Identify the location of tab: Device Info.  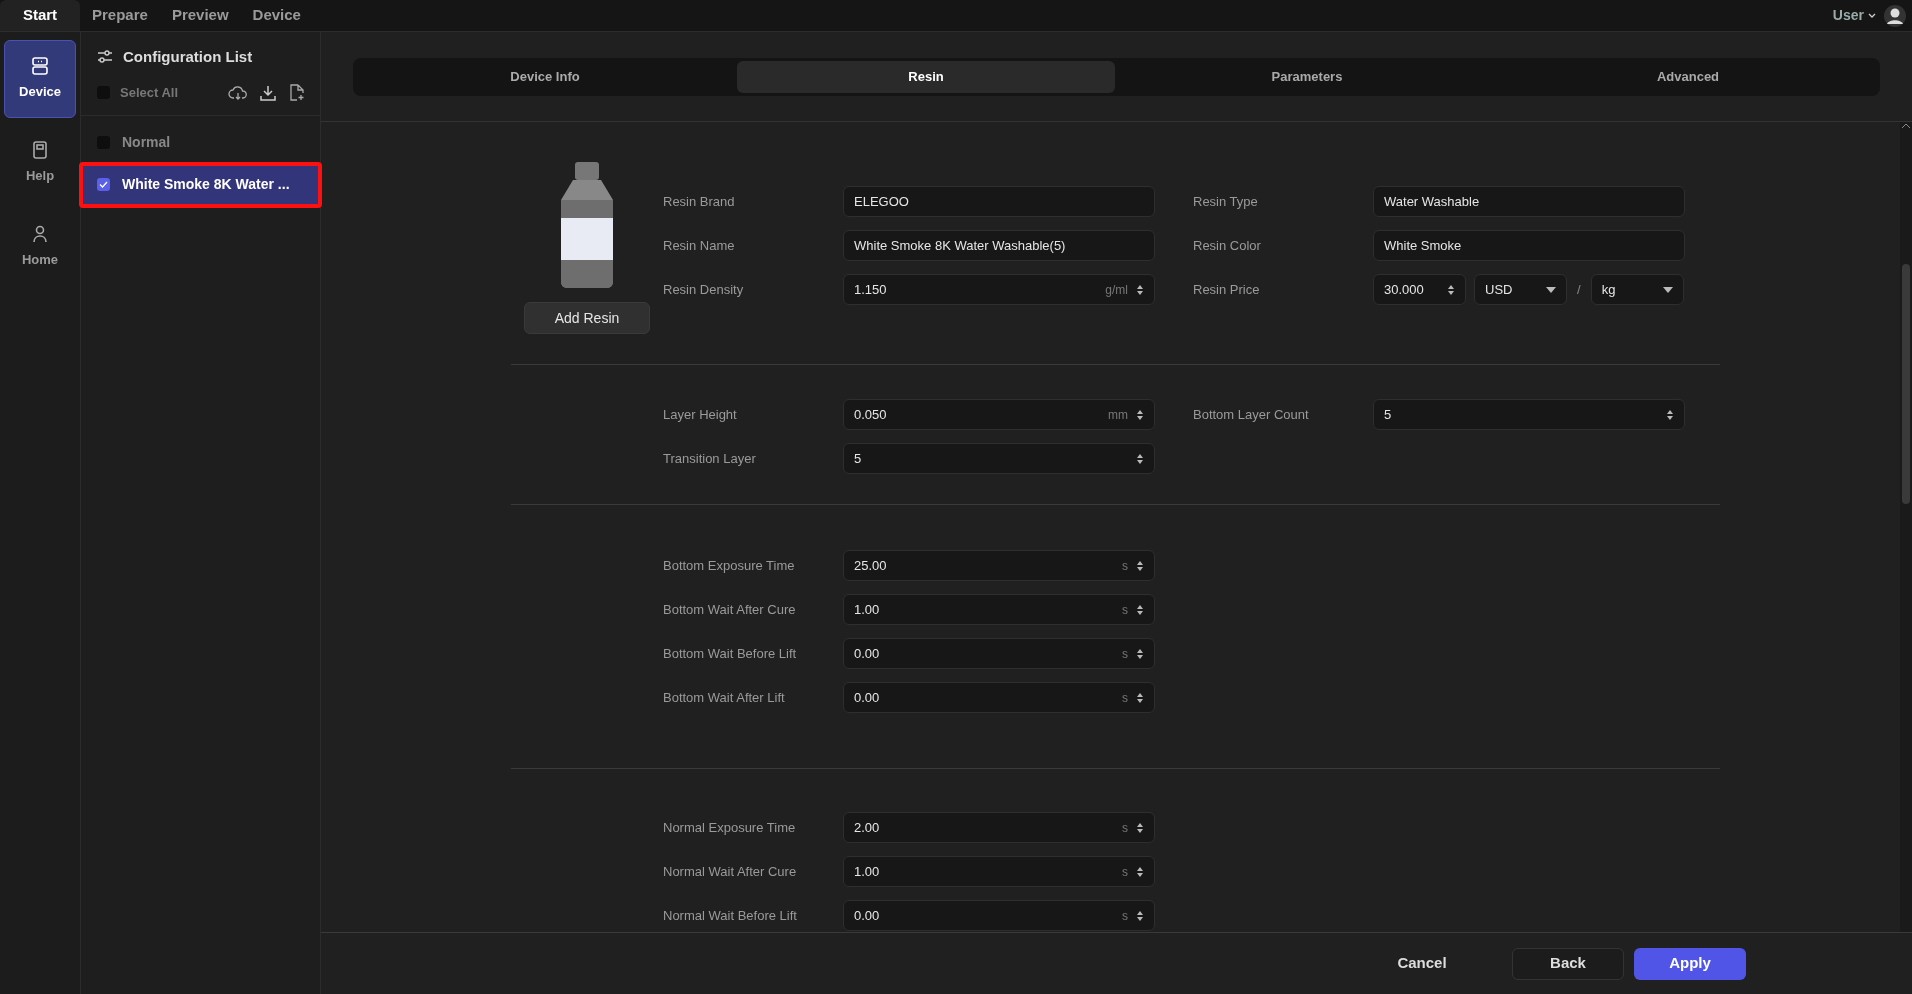
(545, 76).